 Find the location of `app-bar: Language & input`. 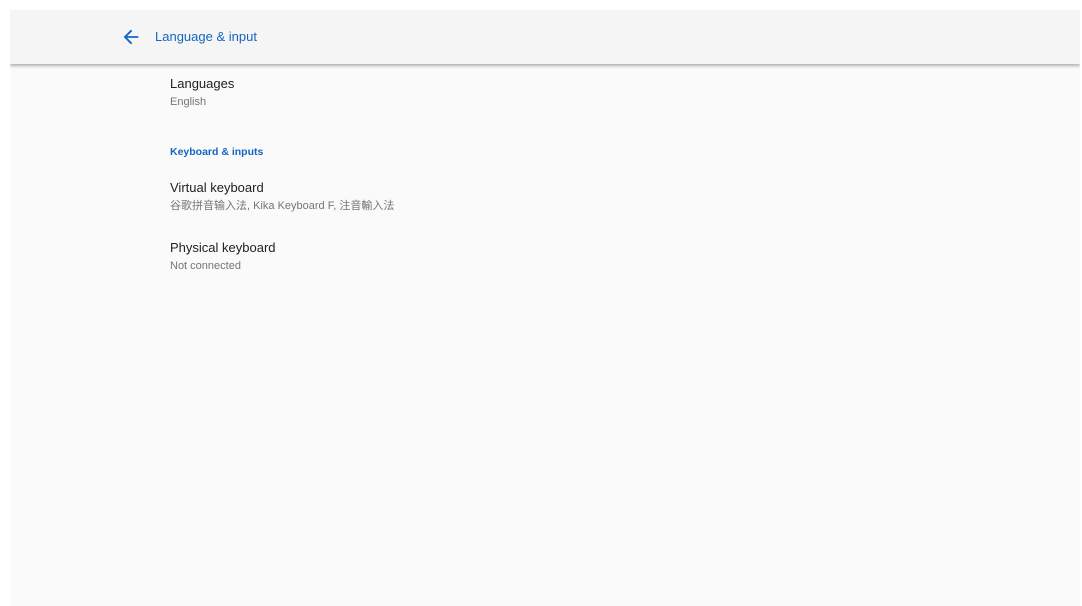

app-bar: Language & input is located at coordinates (545, 37).